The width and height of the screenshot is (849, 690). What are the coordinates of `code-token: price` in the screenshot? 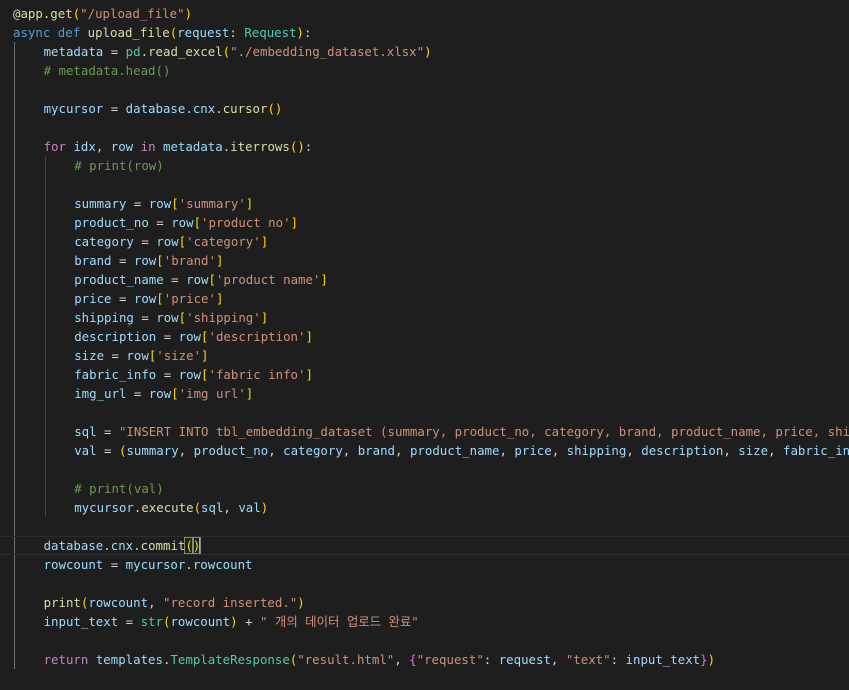 It's located at (533, 450).